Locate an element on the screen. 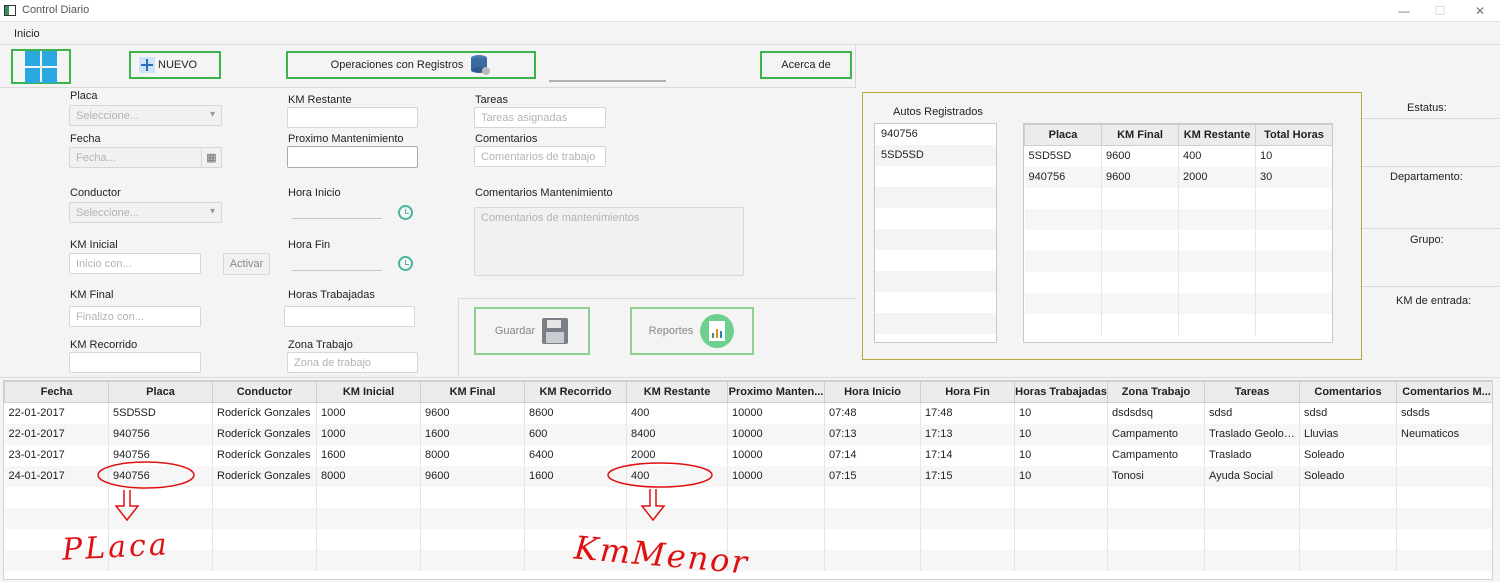 The height and width of the screenshot is (582, 1500). table-row: 5SD5SD 9600 400 10 is located at coordinates (1178, 156).